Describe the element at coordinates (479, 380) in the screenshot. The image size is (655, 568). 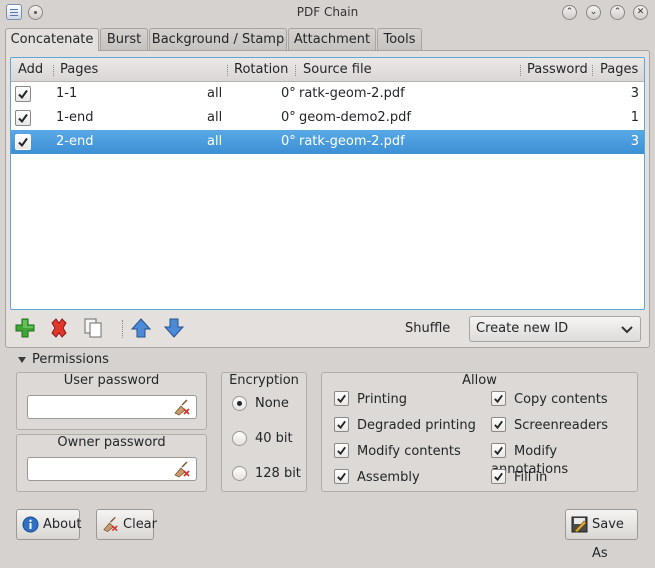
I see `allow-label: Allow` at that location.